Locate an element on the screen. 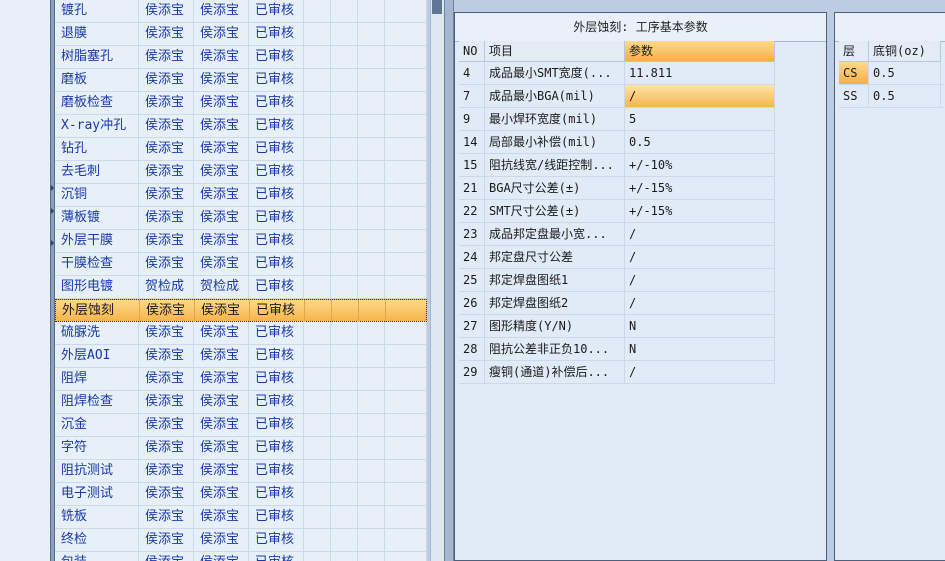 The image size is (945, 561). column-header-item: 项目 is located at coordinates (555, 51).